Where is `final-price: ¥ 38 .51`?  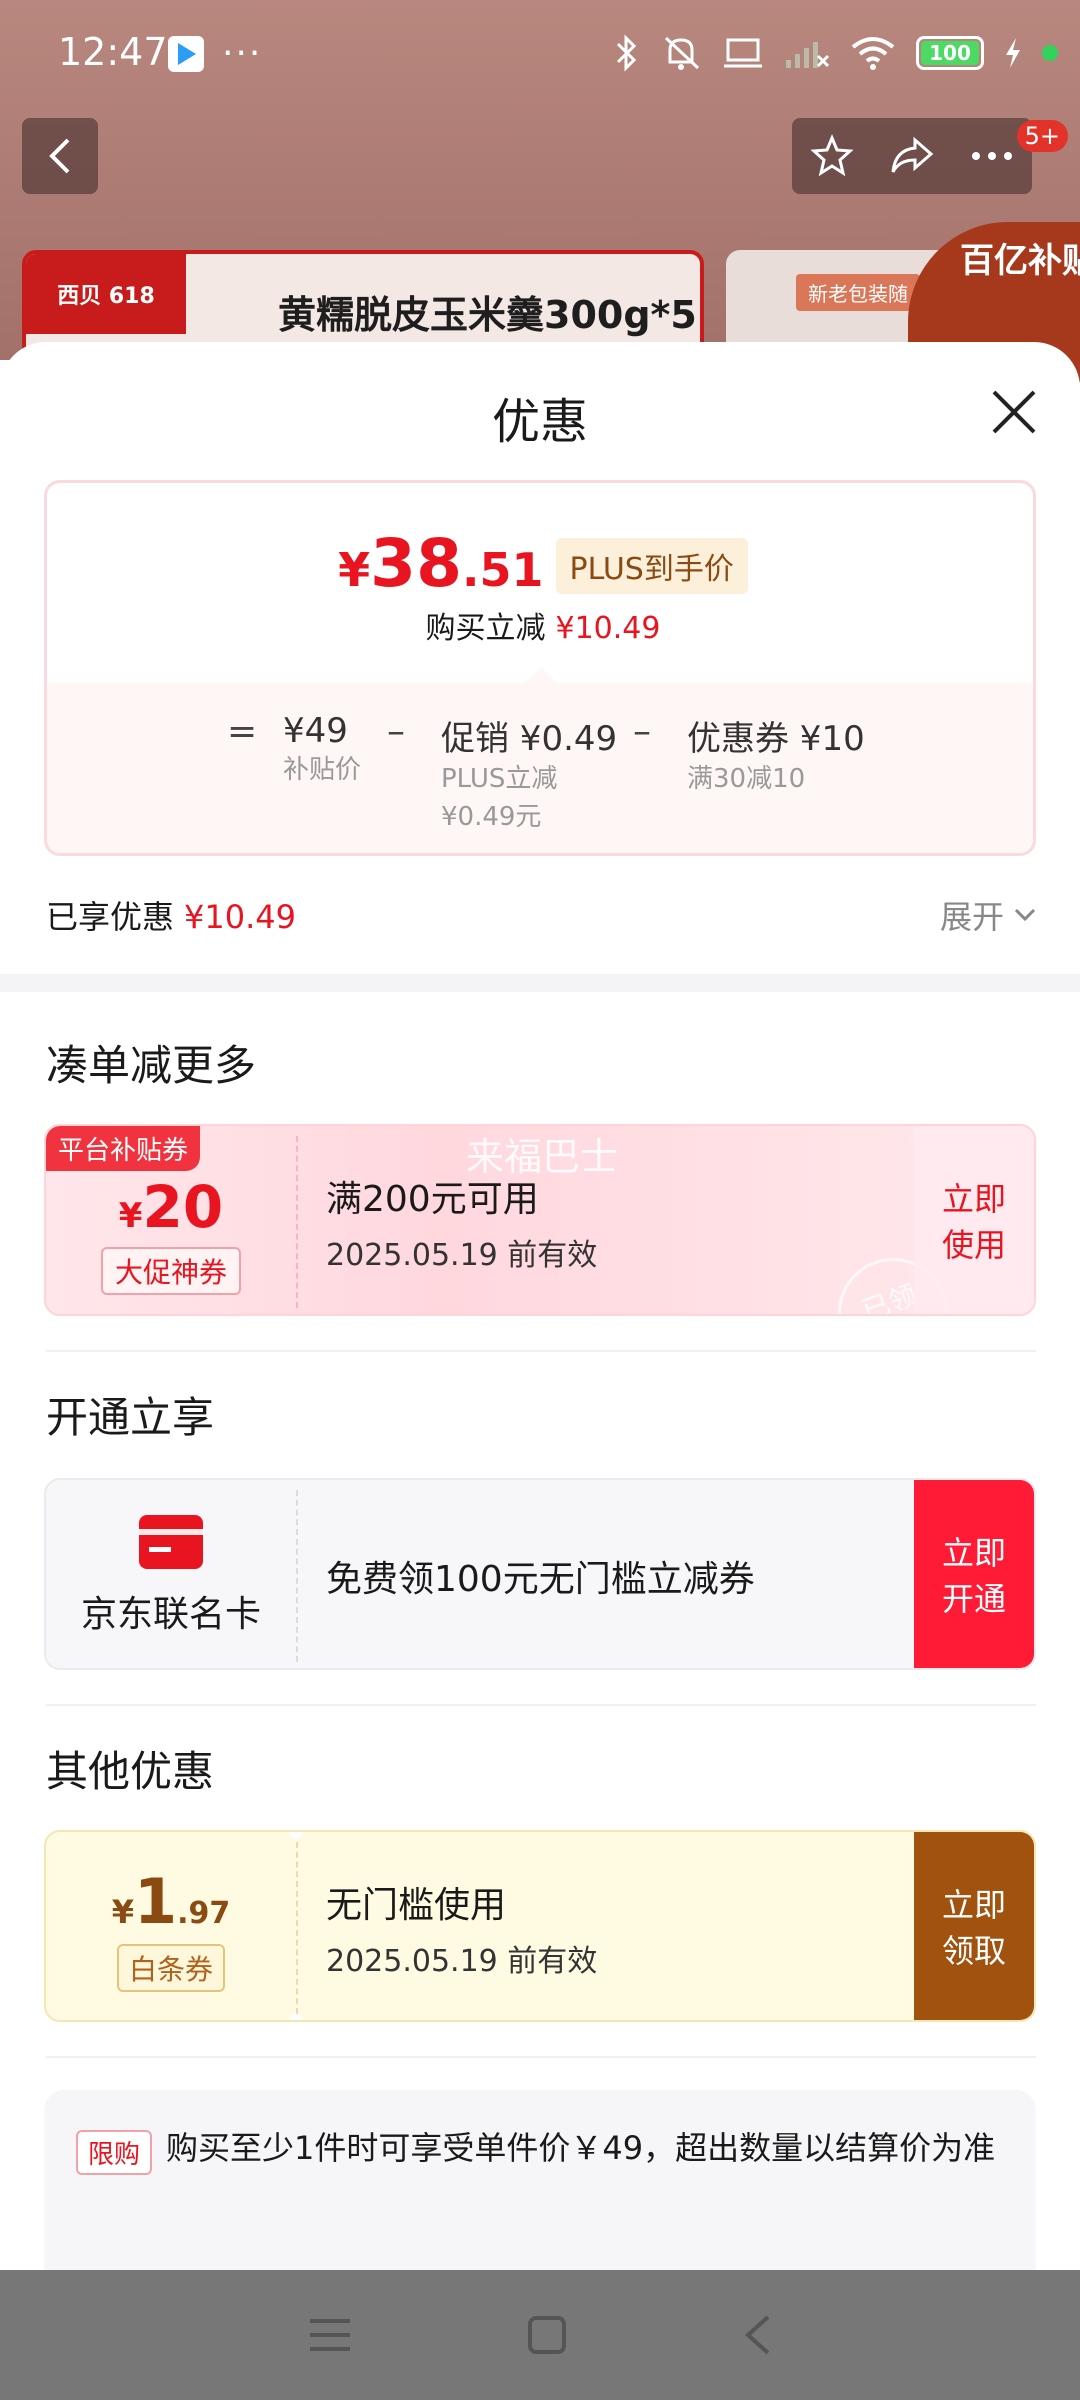
final-price: ¥ 38 .51 is located at coordinates (441, 563).